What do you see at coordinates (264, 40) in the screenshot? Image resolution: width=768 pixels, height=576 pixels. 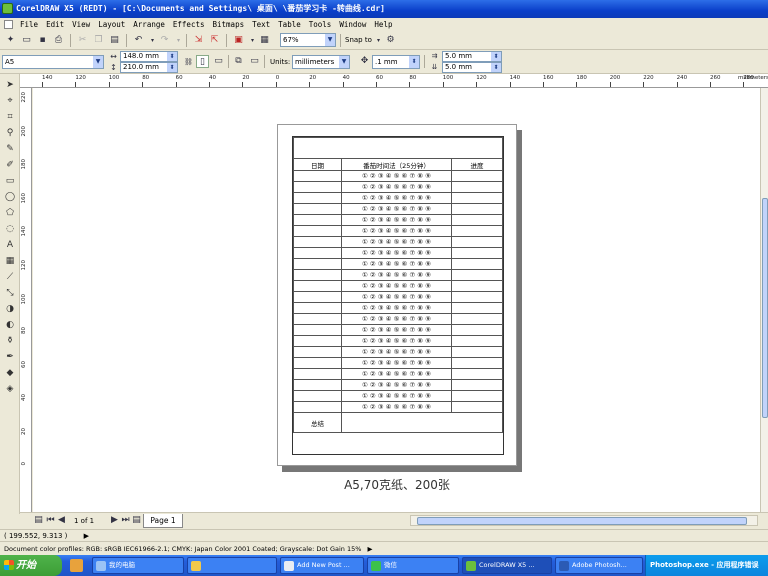 I see `welcome-screen-icon: ▦` at bounding box center [264, 40].